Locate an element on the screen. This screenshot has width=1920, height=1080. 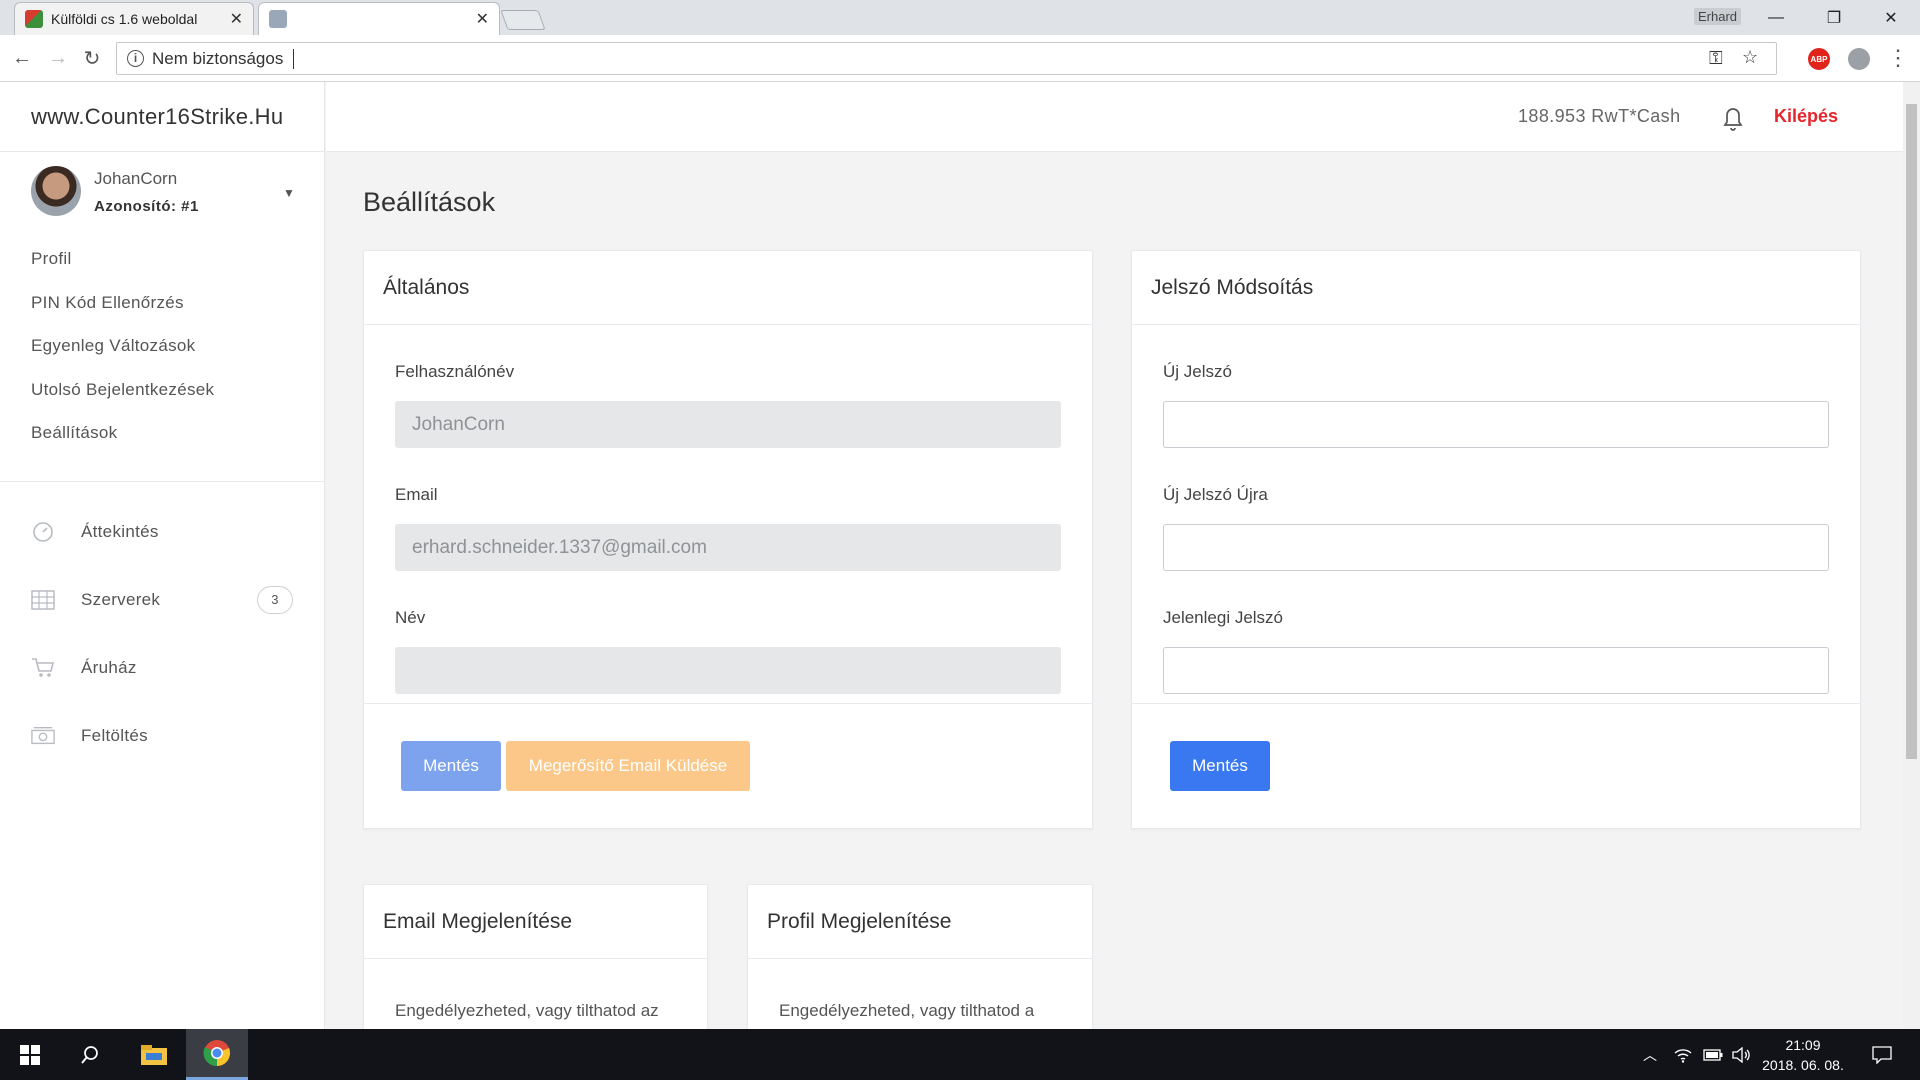
windows-start-icon is located at coordinates (30, 1054).